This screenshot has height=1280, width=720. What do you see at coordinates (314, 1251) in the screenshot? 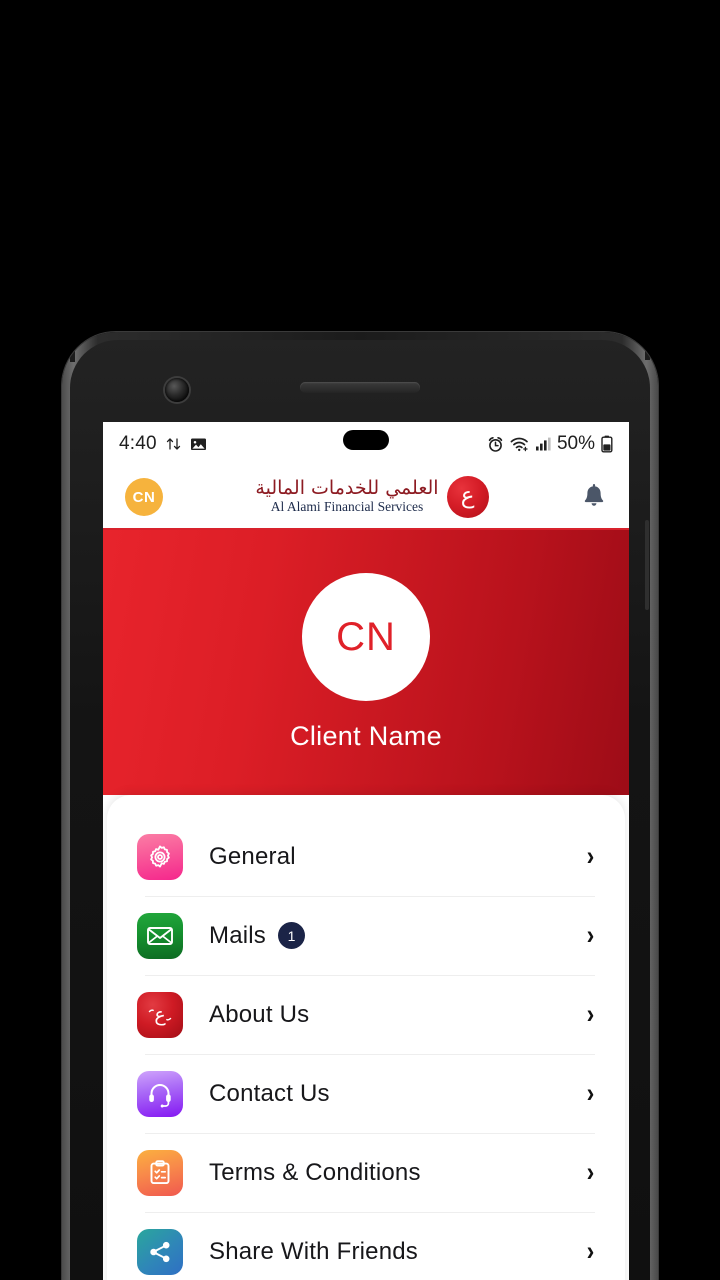
I see `menu-item-label: Share With Friends` at bounding box center [314, 1251].